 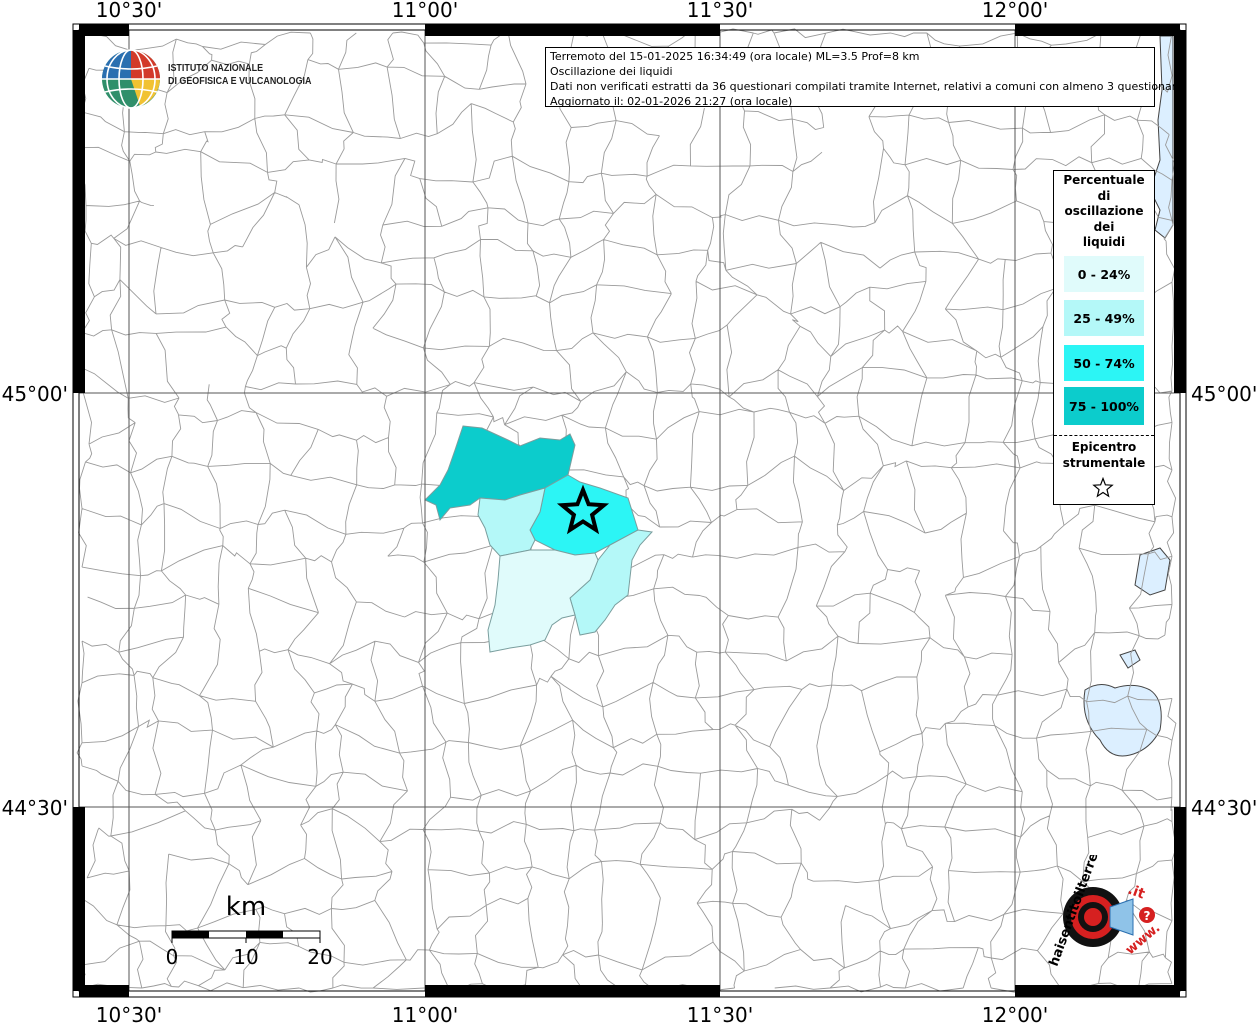 What do you see at coordinates (35, 808) in the screenshot?
I see `lat-label-left-2: 44°30'` at bounding box center [35, 808].